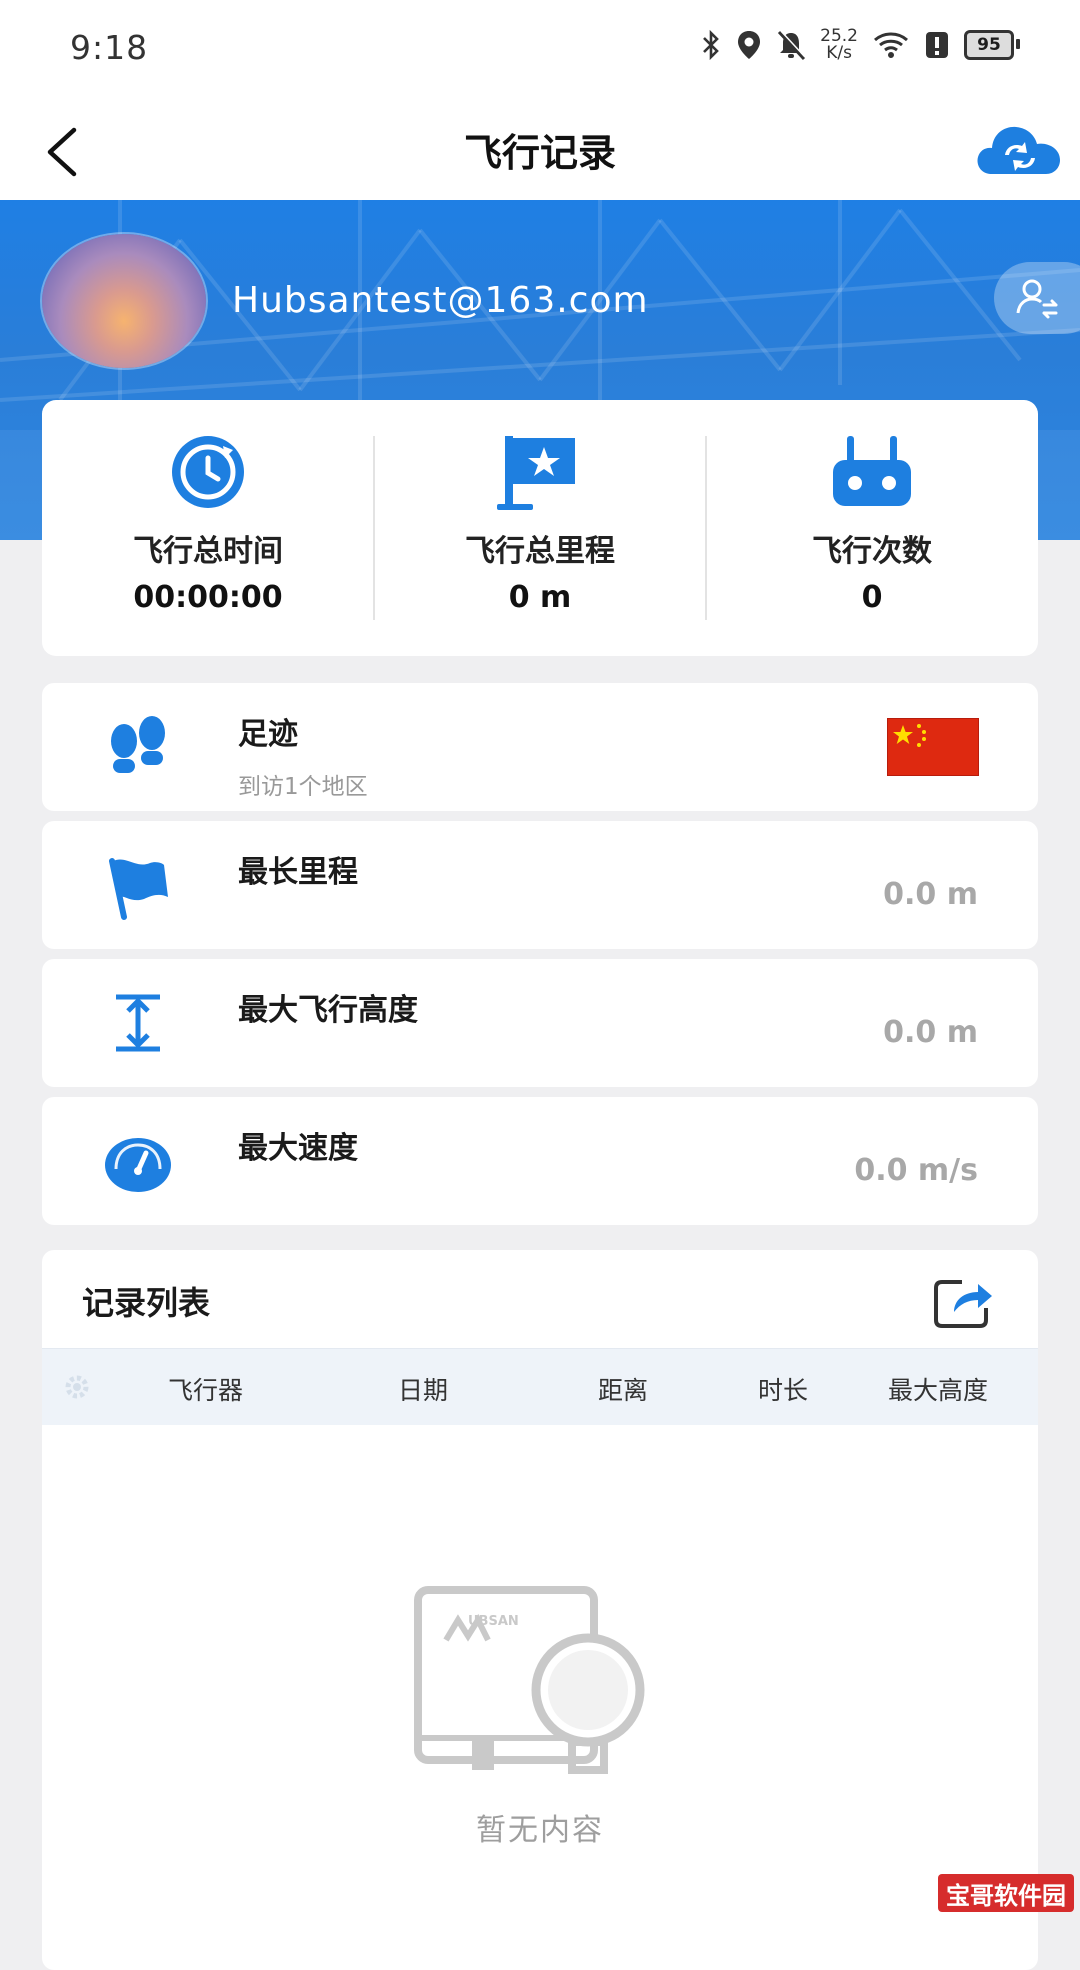  What do you see at coordinates (423, 1390) in the screenshot?
I see `column-header-date: 日期` at bounding box center [423, 1390].